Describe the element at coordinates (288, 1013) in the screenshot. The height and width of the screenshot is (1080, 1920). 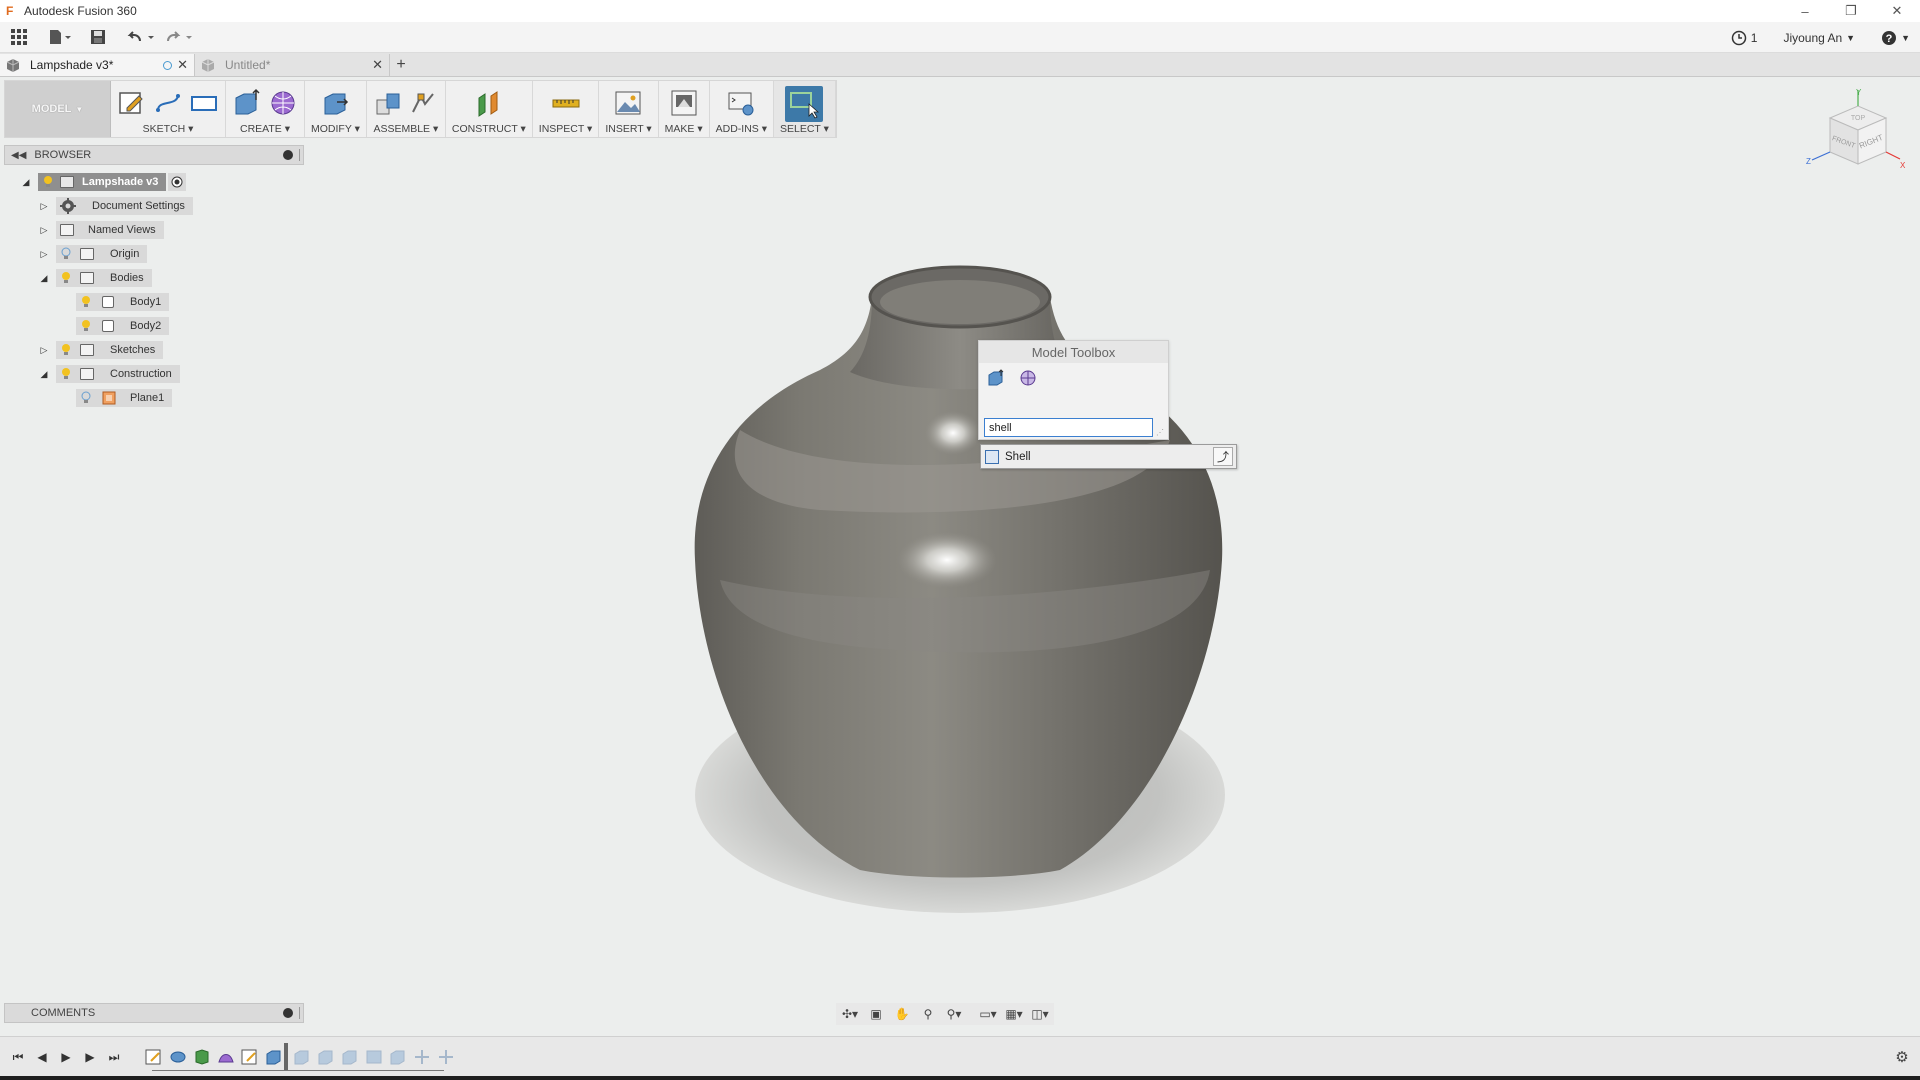
I see `add-comment-icon` at that location.